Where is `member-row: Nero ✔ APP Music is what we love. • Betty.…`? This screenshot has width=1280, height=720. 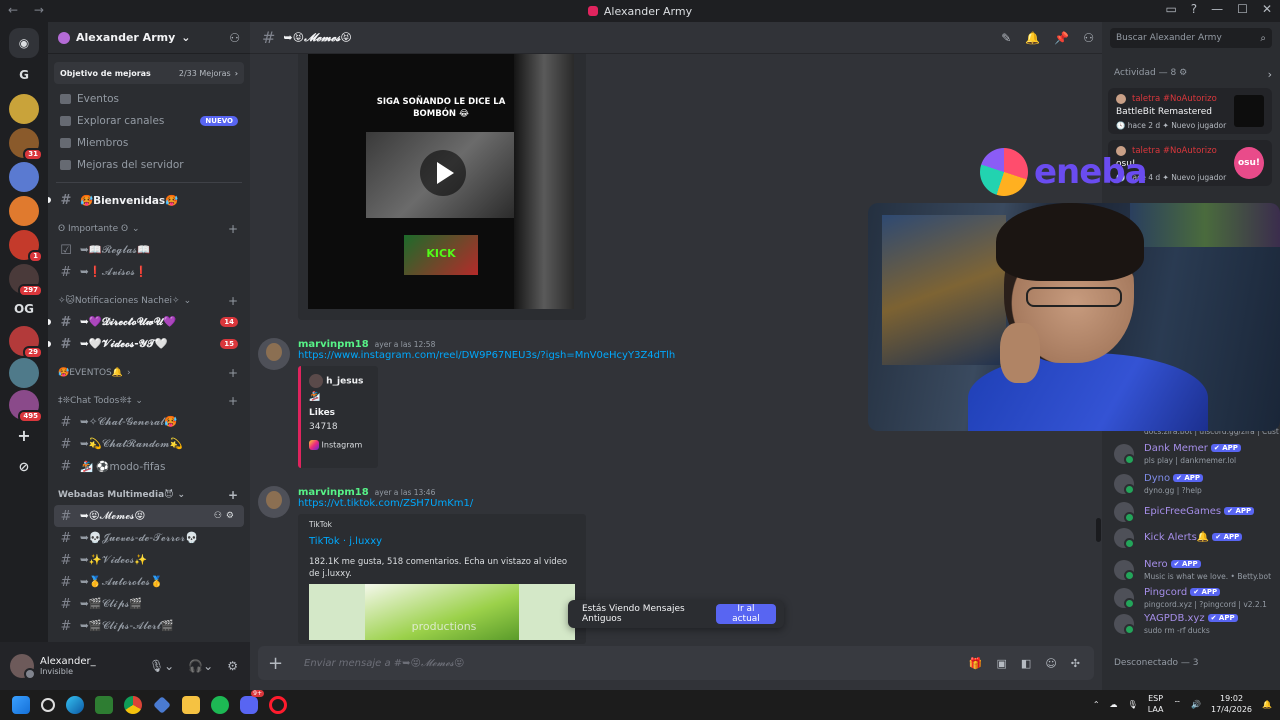 member-row: Nero ✔ APP Music is what we love. • Betty.… is located at coordinates (1194, 571).